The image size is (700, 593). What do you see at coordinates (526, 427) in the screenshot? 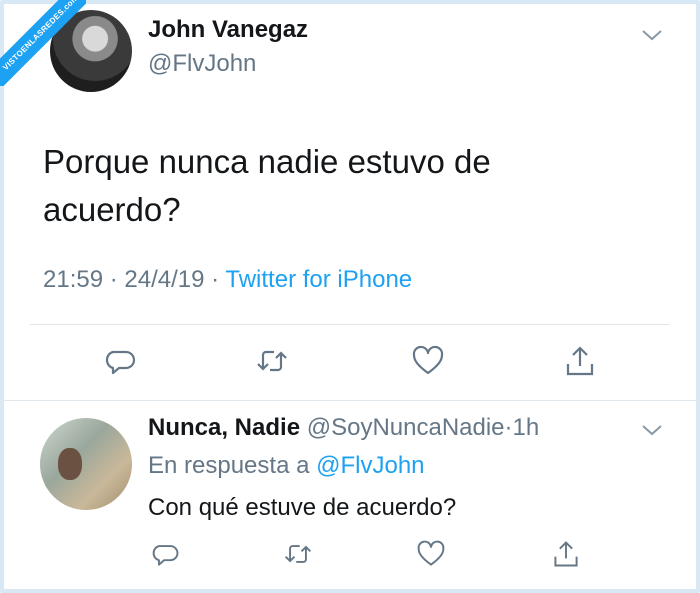
I see `reply-age: 1h` at bounding box center [526, 427].